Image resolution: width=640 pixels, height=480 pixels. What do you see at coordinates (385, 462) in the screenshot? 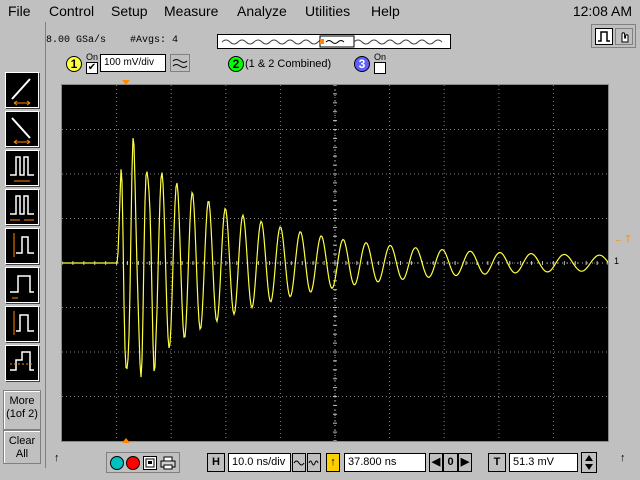
I see `delay-field: 37.800 ns` at bounding box center [385, 462].